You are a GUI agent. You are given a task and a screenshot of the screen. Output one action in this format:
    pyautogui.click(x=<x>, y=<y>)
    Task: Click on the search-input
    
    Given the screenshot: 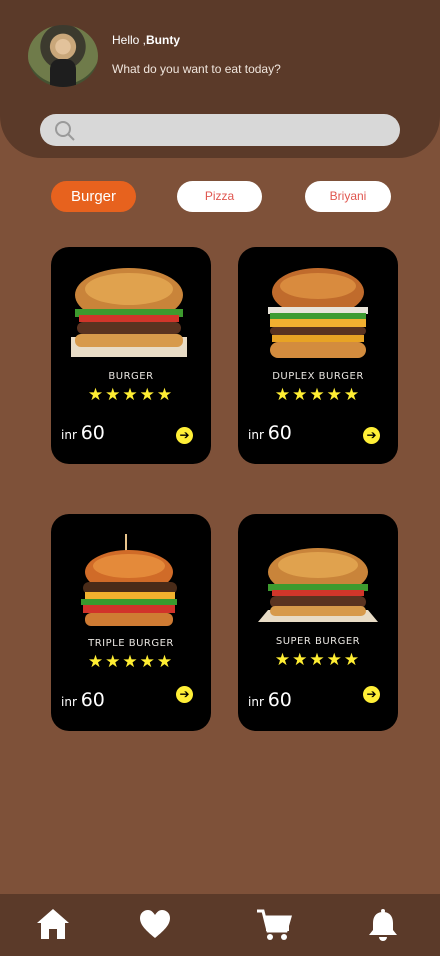 What is the action you would take?
    pyautogui.click(x=236, y=131)
    